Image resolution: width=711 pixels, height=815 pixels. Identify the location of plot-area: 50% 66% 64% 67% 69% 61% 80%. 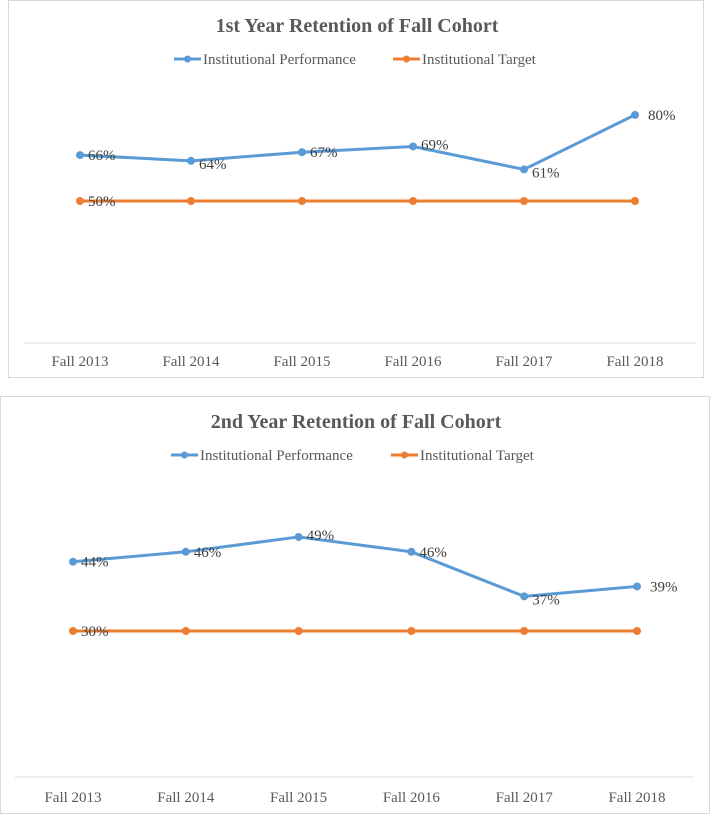
(376, 159).